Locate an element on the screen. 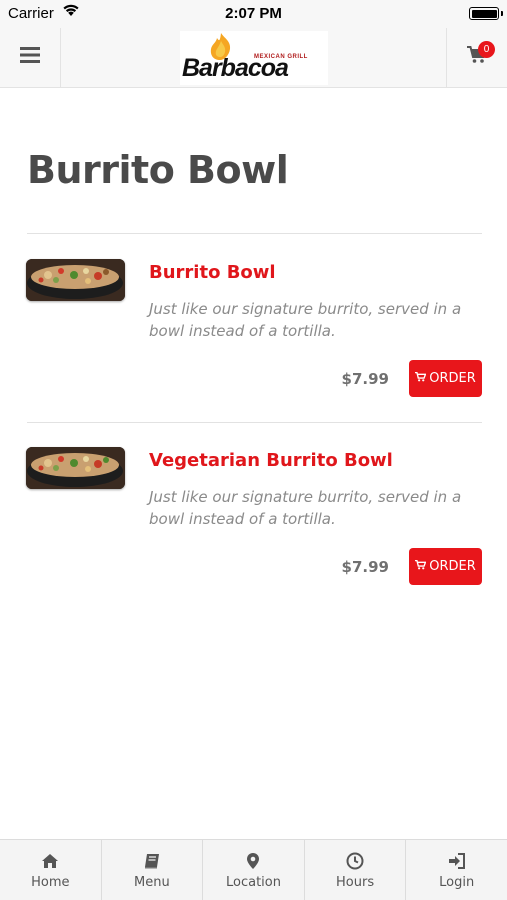 This screenshot has height=900, width=507. tab-hours: Hours is located at coordinates (356, 870).